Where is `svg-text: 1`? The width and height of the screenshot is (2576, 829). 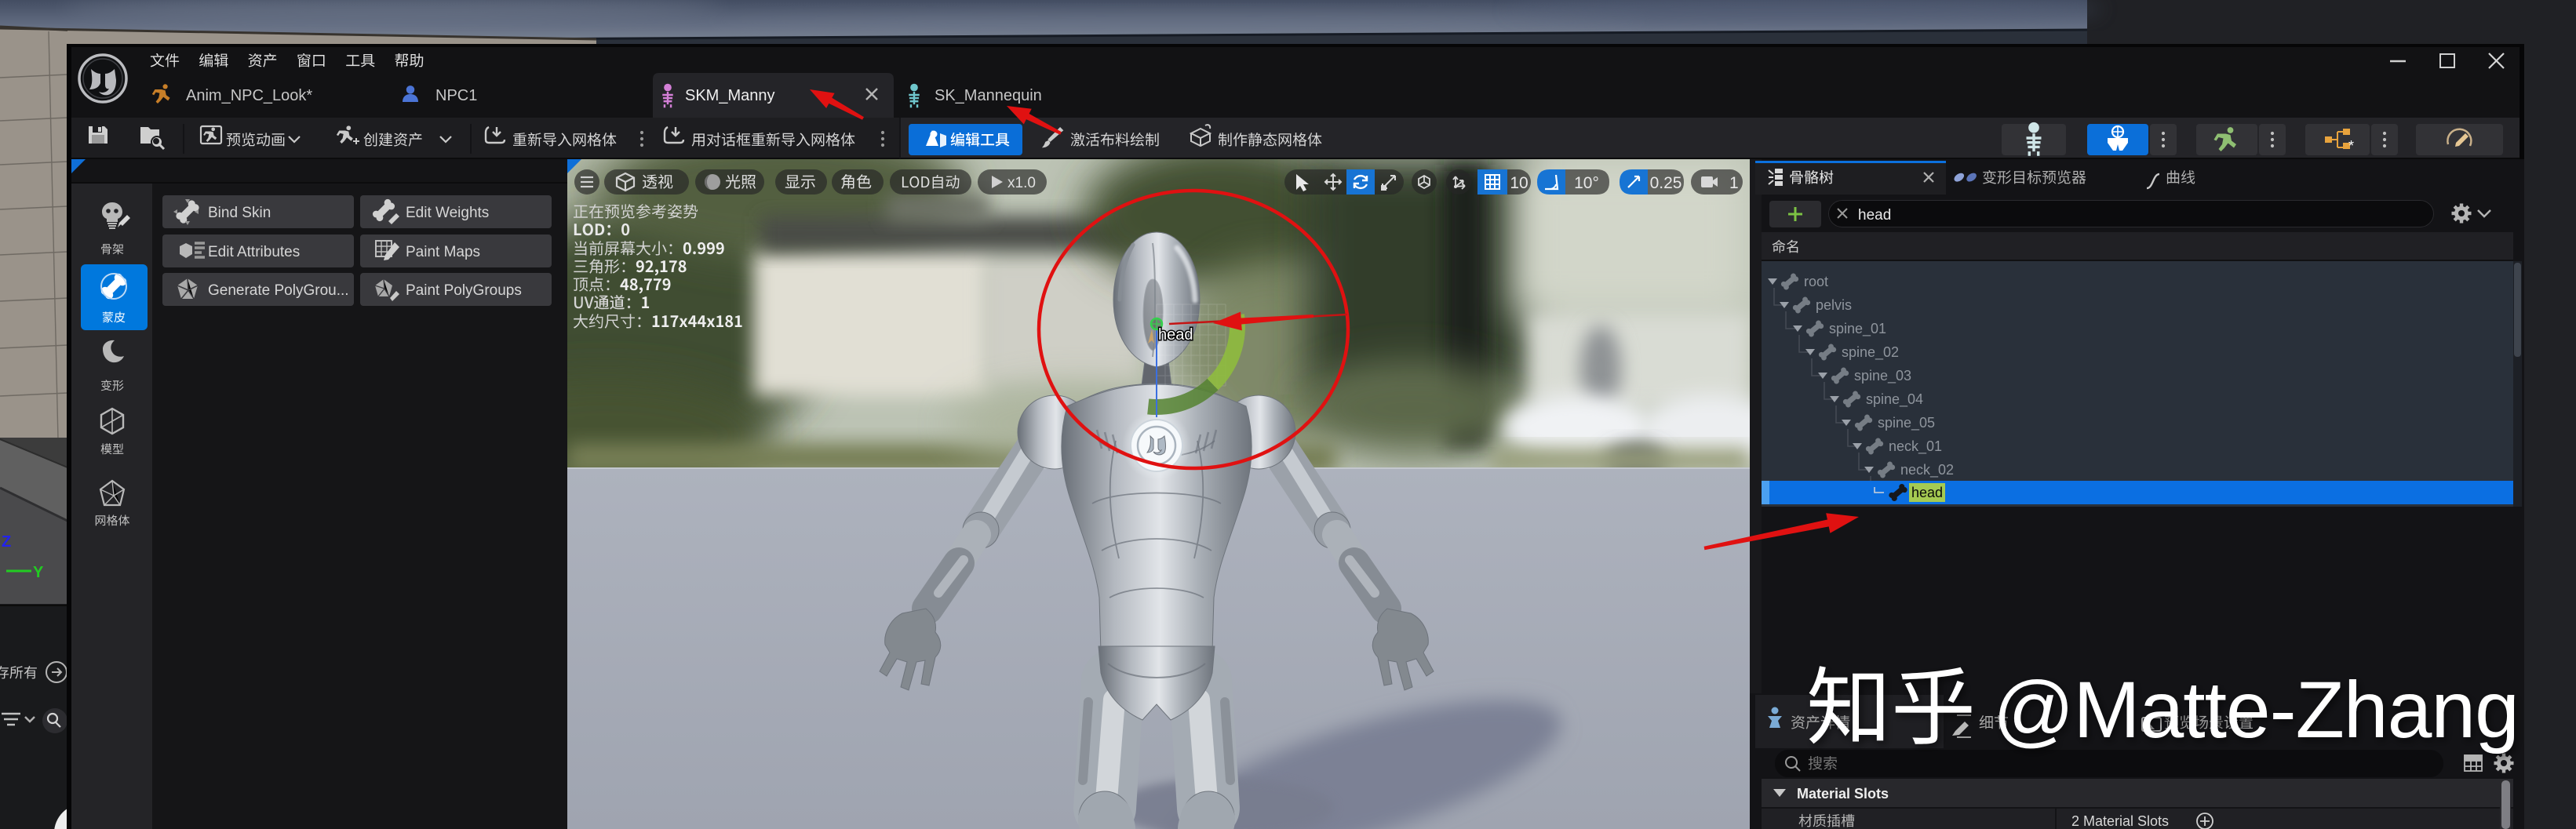 svg-text: 1 is located at coordinates (1734, 183).